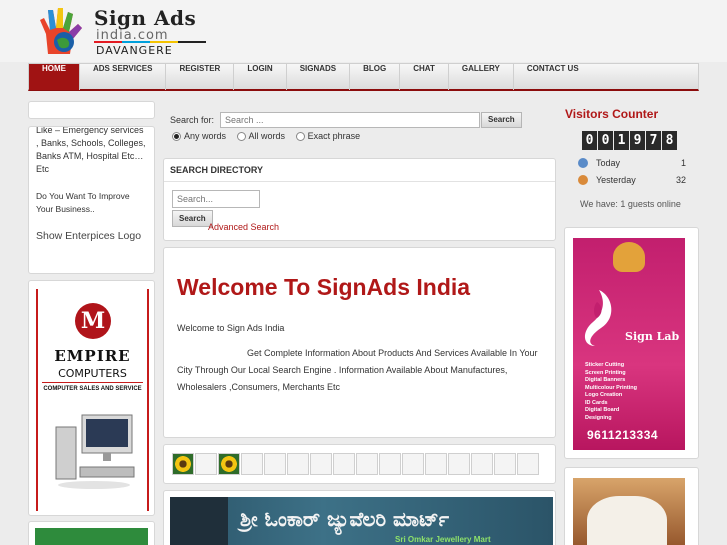 This screenshot has height=545, width=727. I want to click on nav-login: LOGIN, so click(260, 77).